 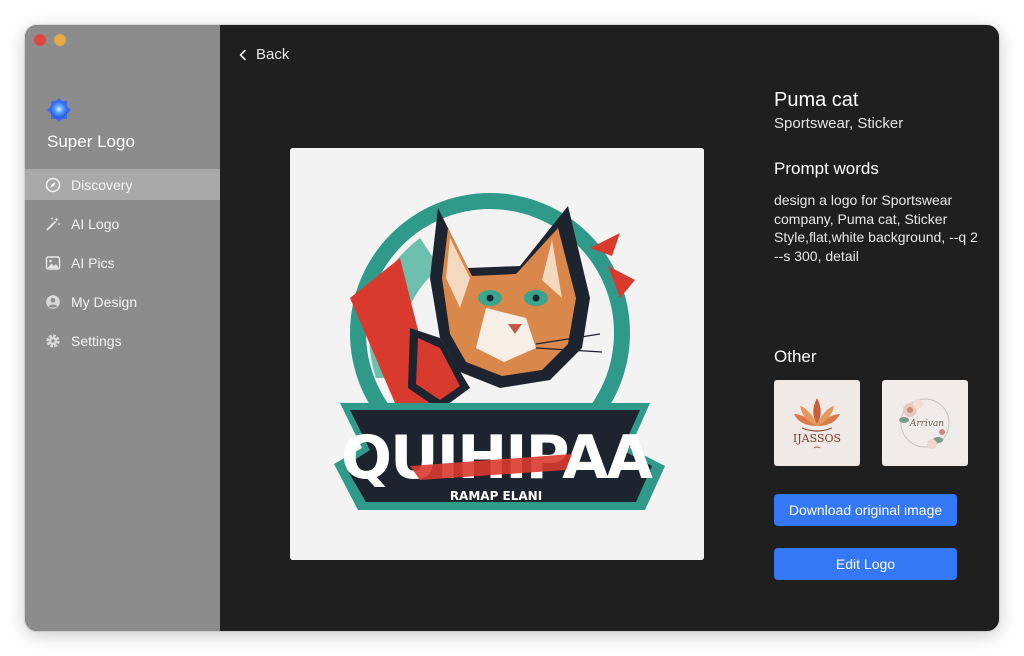 I want to click on sidebar-item-label: AI Logo, so click(x=95, y=223).